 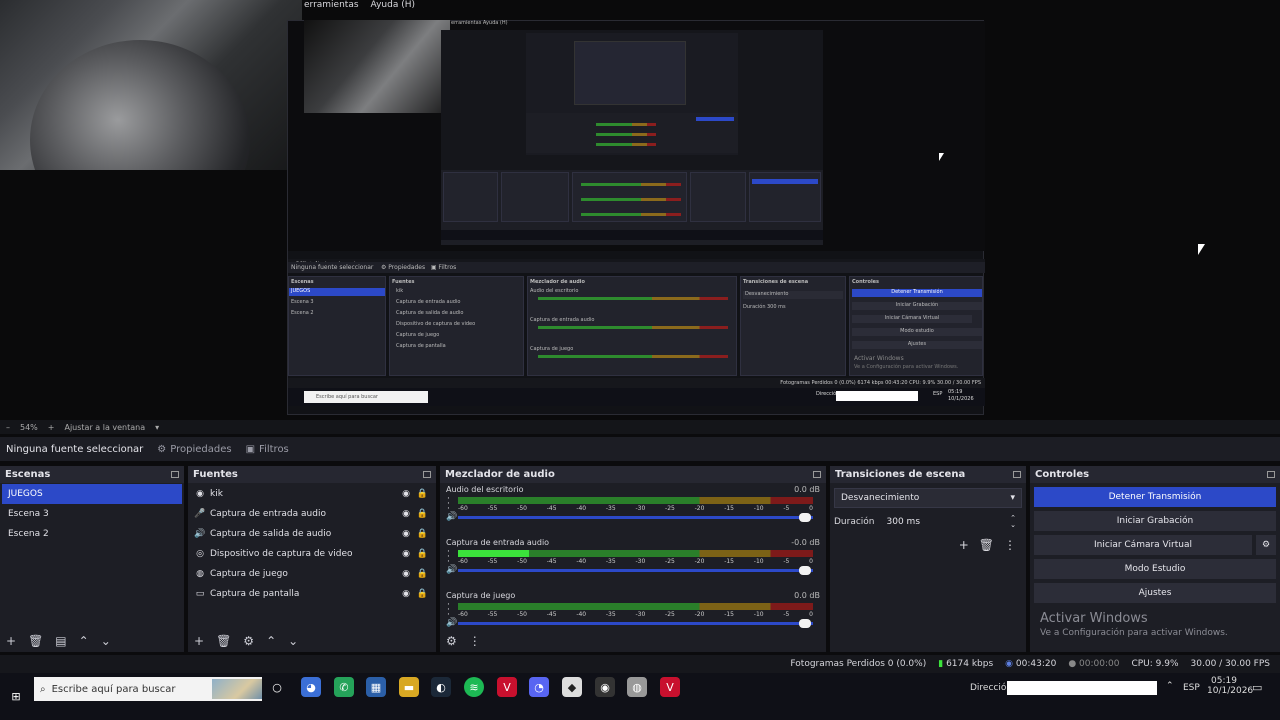 I want to click on vivaldi2-icon: V, so click(x=670, y=687).